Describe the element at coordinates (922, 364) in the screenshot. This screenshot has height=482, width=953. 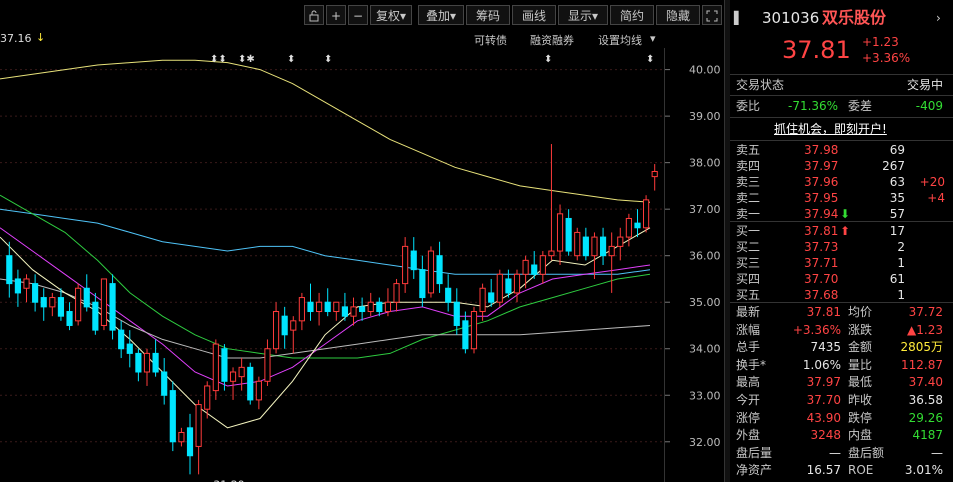
I see `stat-value: 112.87` at that location.